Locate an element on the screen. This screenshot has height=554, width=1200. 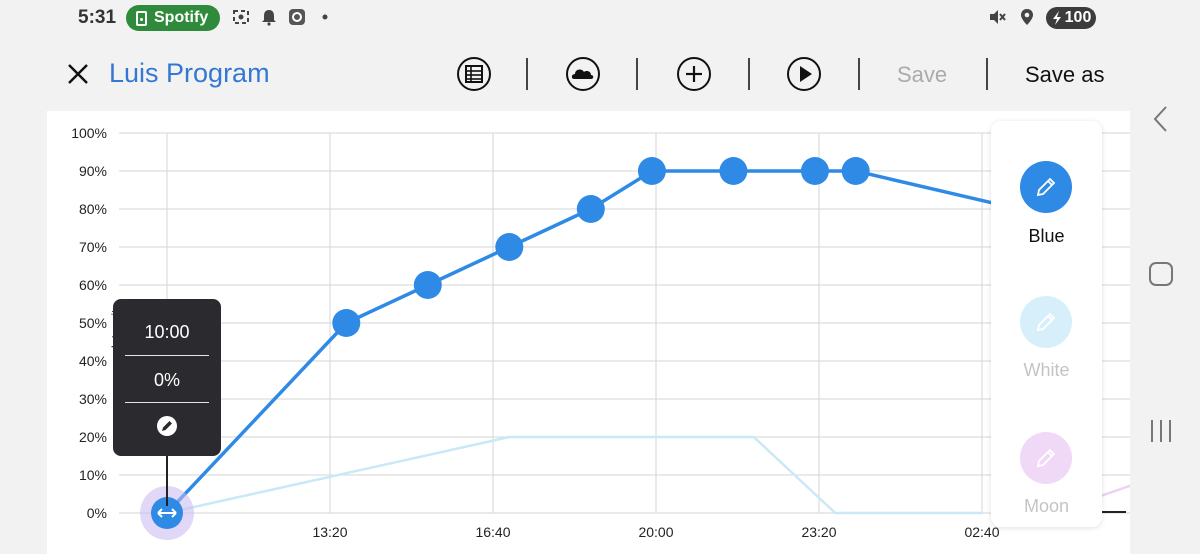
spotify-indicator: Spotify is located at coordinates (173, 18).